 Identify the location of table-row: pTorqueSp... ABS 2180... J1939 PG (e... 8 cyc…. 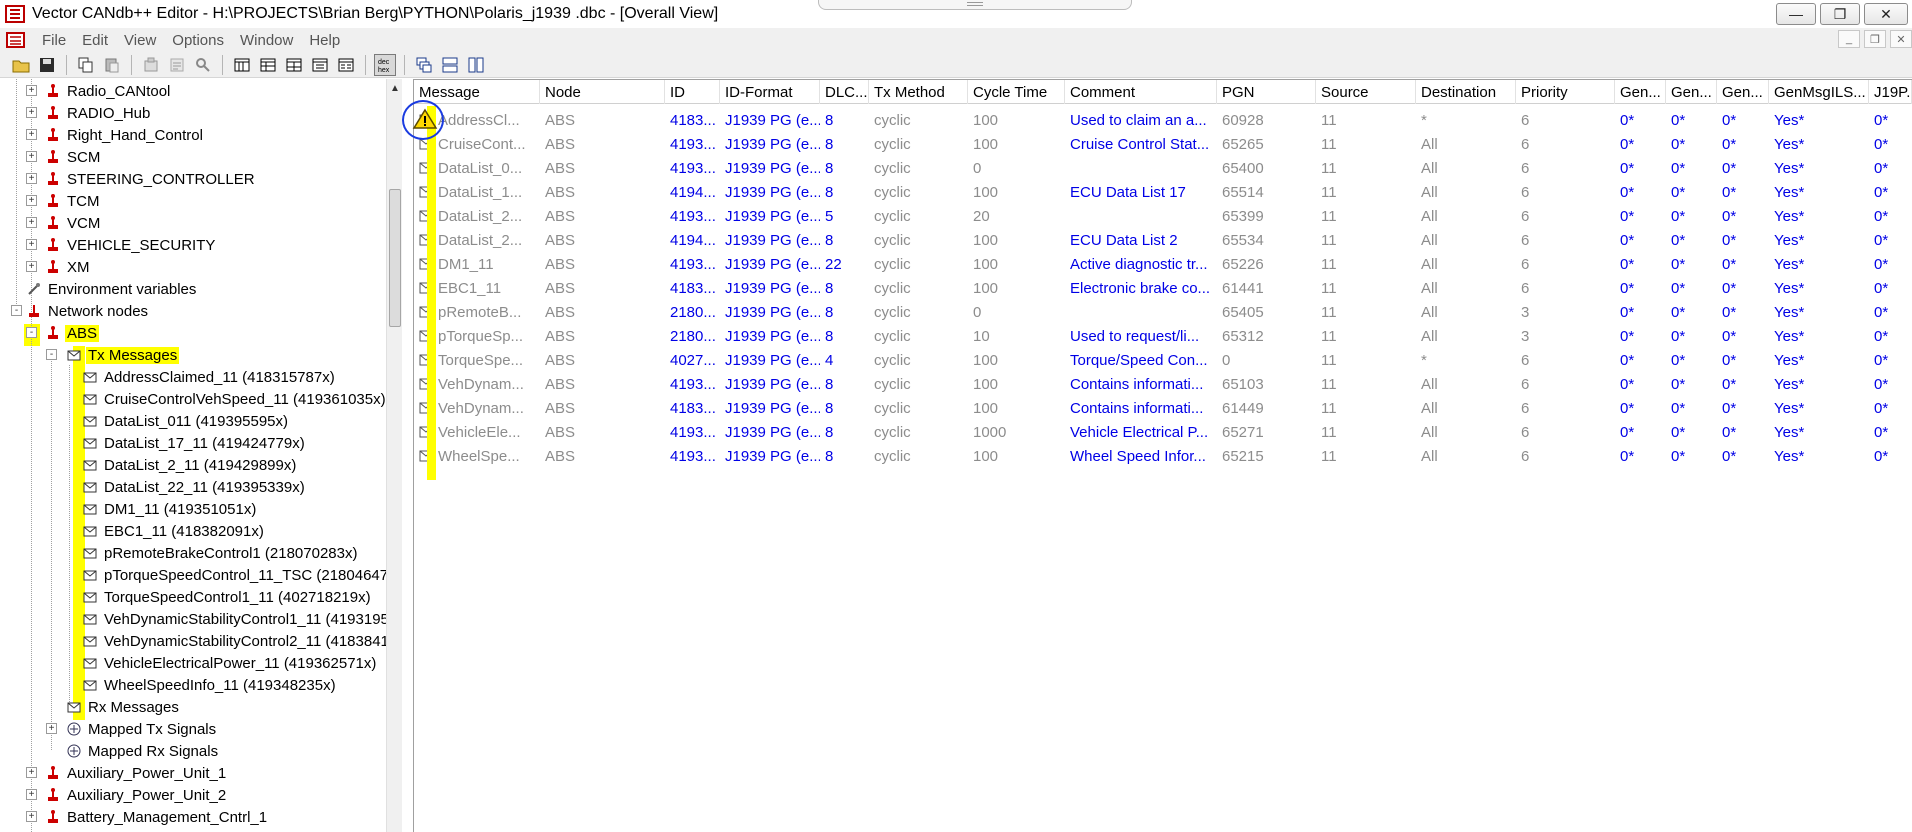
(1163, 336).